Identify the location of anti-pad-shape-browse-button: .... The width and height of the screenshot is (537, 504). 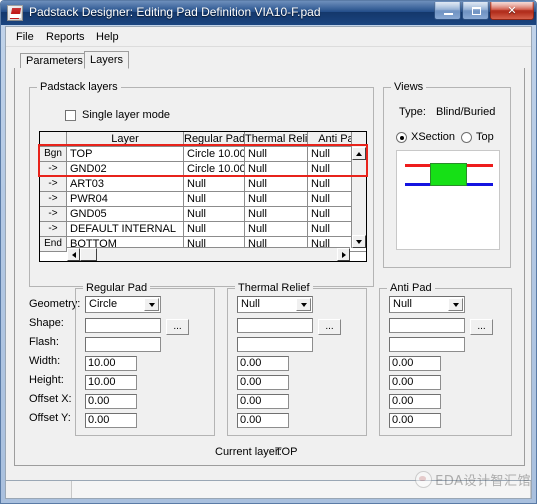
(481, 327).